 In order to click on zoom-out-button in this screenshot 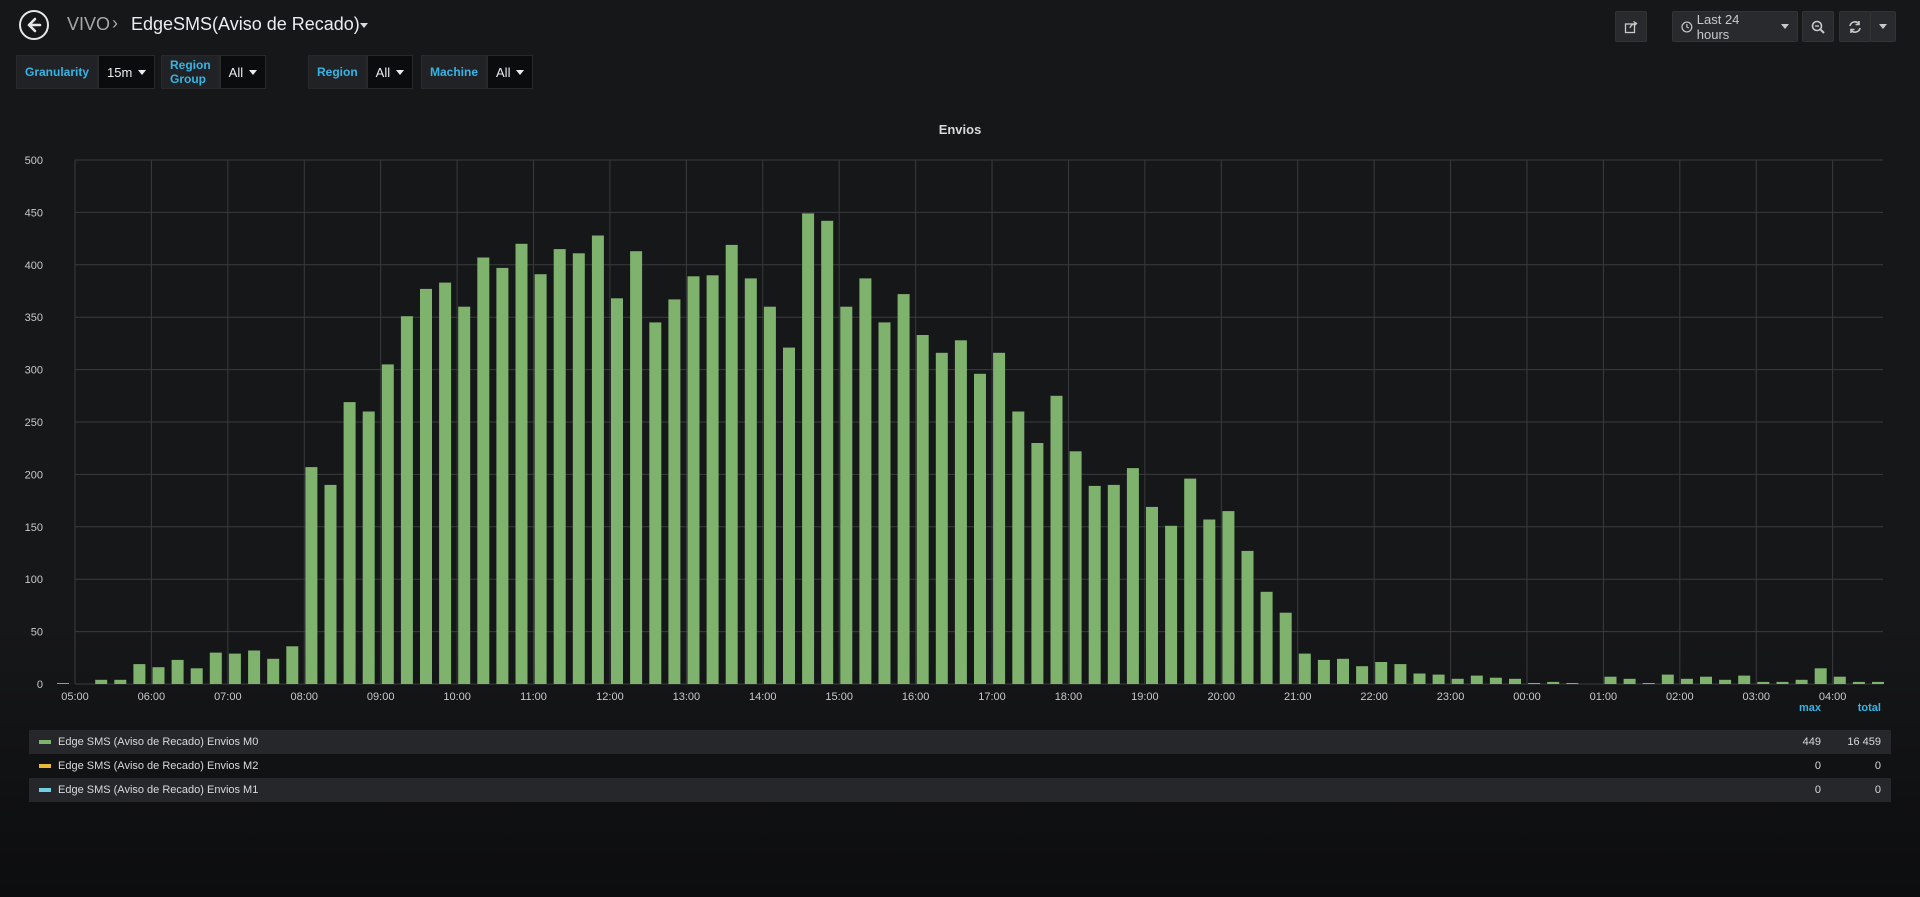, I will do `click(1818, 26)`.